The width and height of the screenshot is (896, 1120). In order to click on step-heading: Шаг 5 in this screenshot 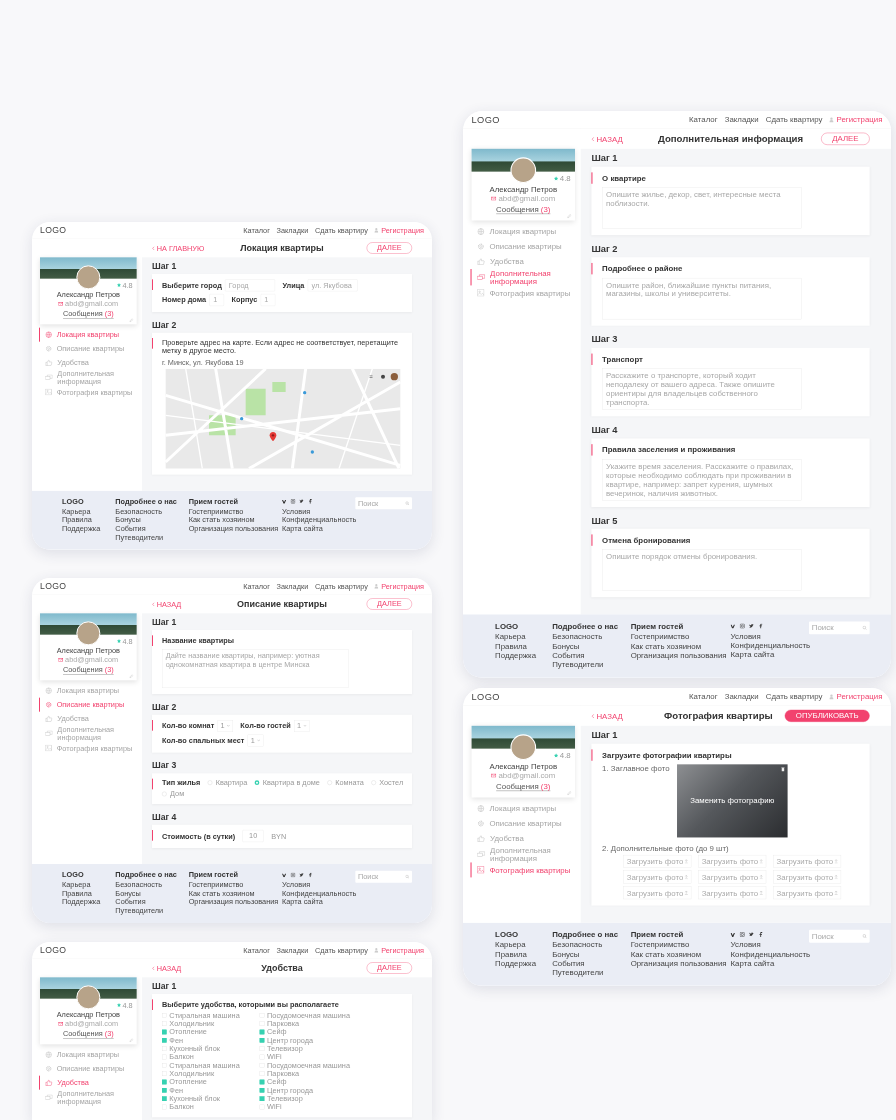, I will do `click(605, 520)`.